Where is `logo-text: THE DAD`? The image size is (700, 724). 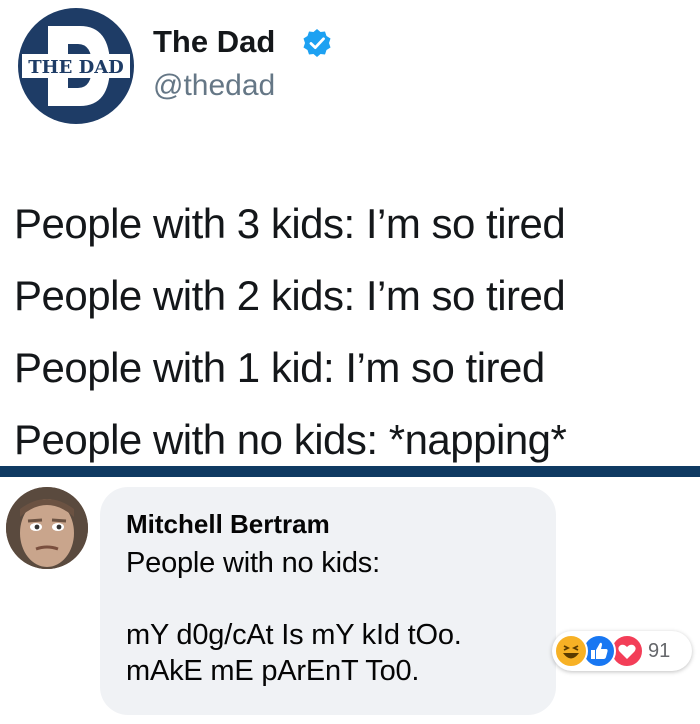
logo-text: THE DAD is located at coordinates (76, 67).